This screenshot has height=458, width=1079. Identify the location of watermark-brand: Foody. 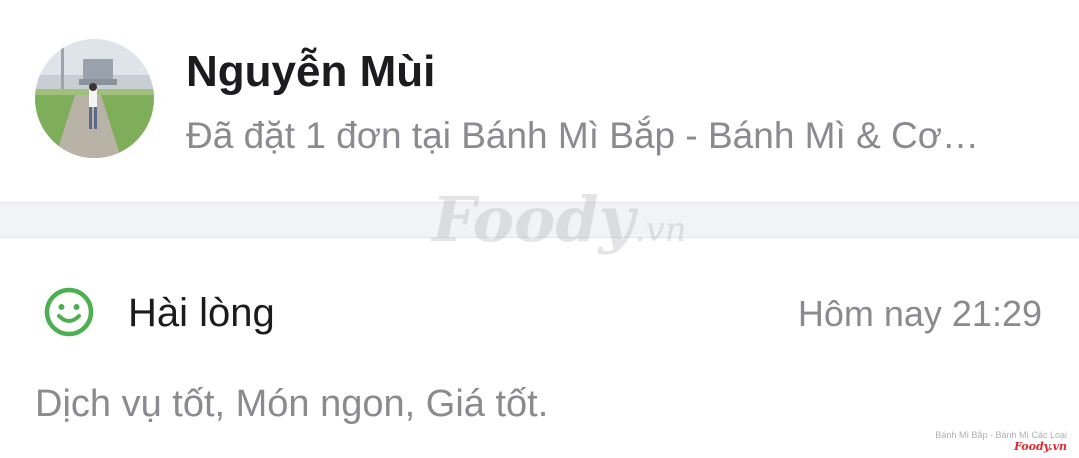
(533, 219).